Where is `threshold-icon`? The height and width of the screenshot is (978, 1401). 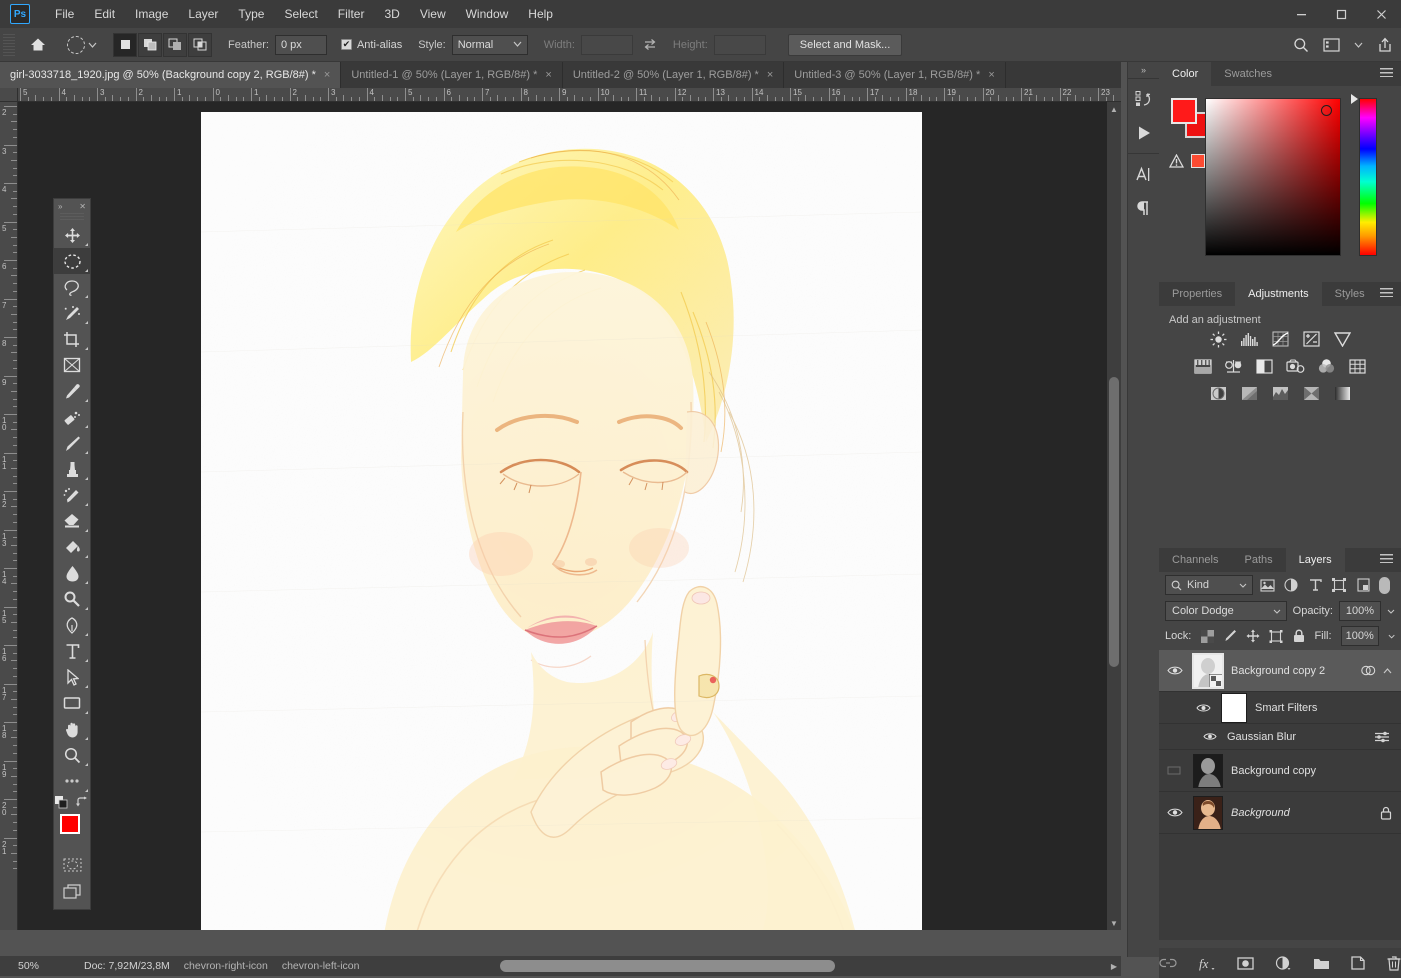
threshold-icon is located at coordinates (1280, 393).